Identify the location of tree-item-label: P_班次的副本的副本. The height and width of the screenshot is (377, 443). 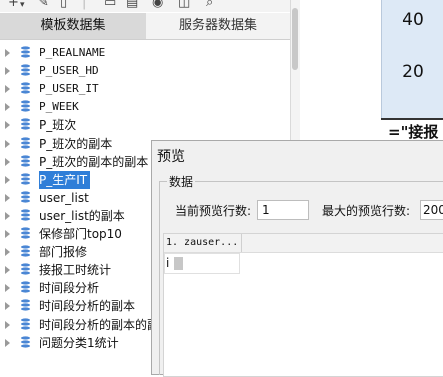
(94, 162).